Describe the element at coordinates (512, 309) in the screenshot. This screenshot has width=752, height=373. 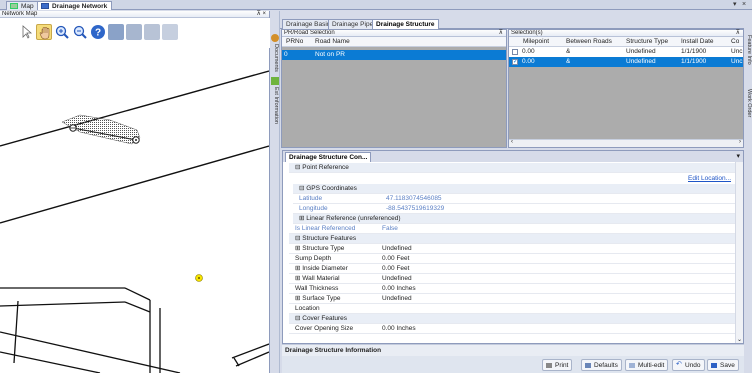
I see `property-row: Location` at that location.